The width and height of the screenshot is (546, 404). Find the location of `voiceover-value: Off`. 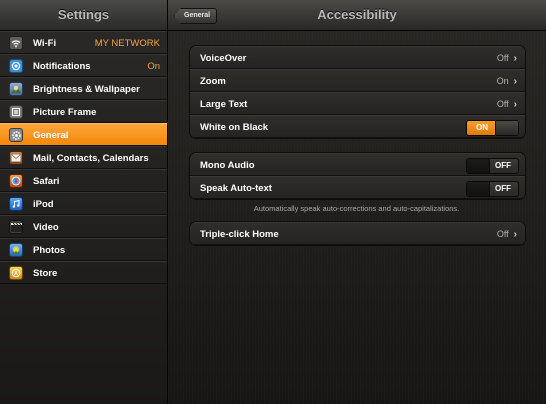

voiceover-value: Off is located at coordinates (502, 58).